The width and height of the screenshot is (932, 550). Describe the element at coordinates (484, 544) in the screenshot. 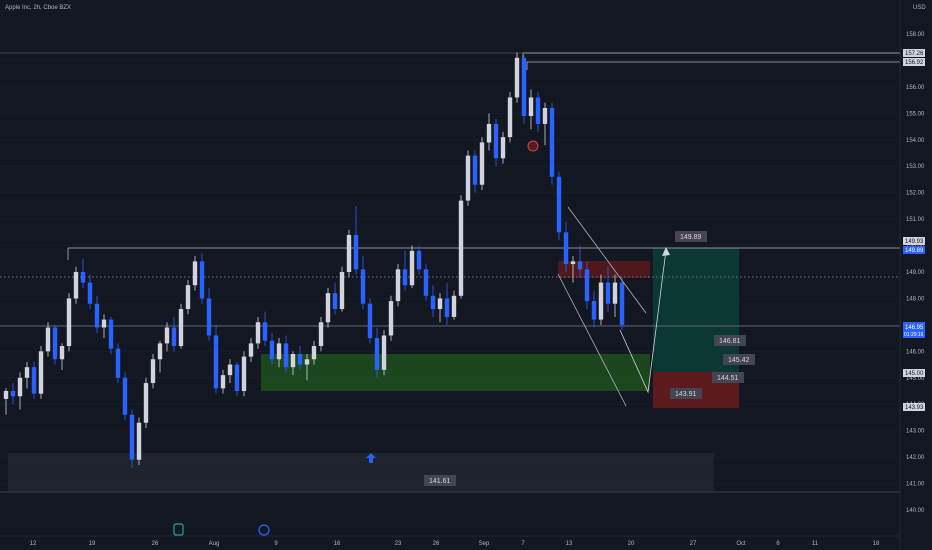

I see `time-tick-label: Sep` at that location.